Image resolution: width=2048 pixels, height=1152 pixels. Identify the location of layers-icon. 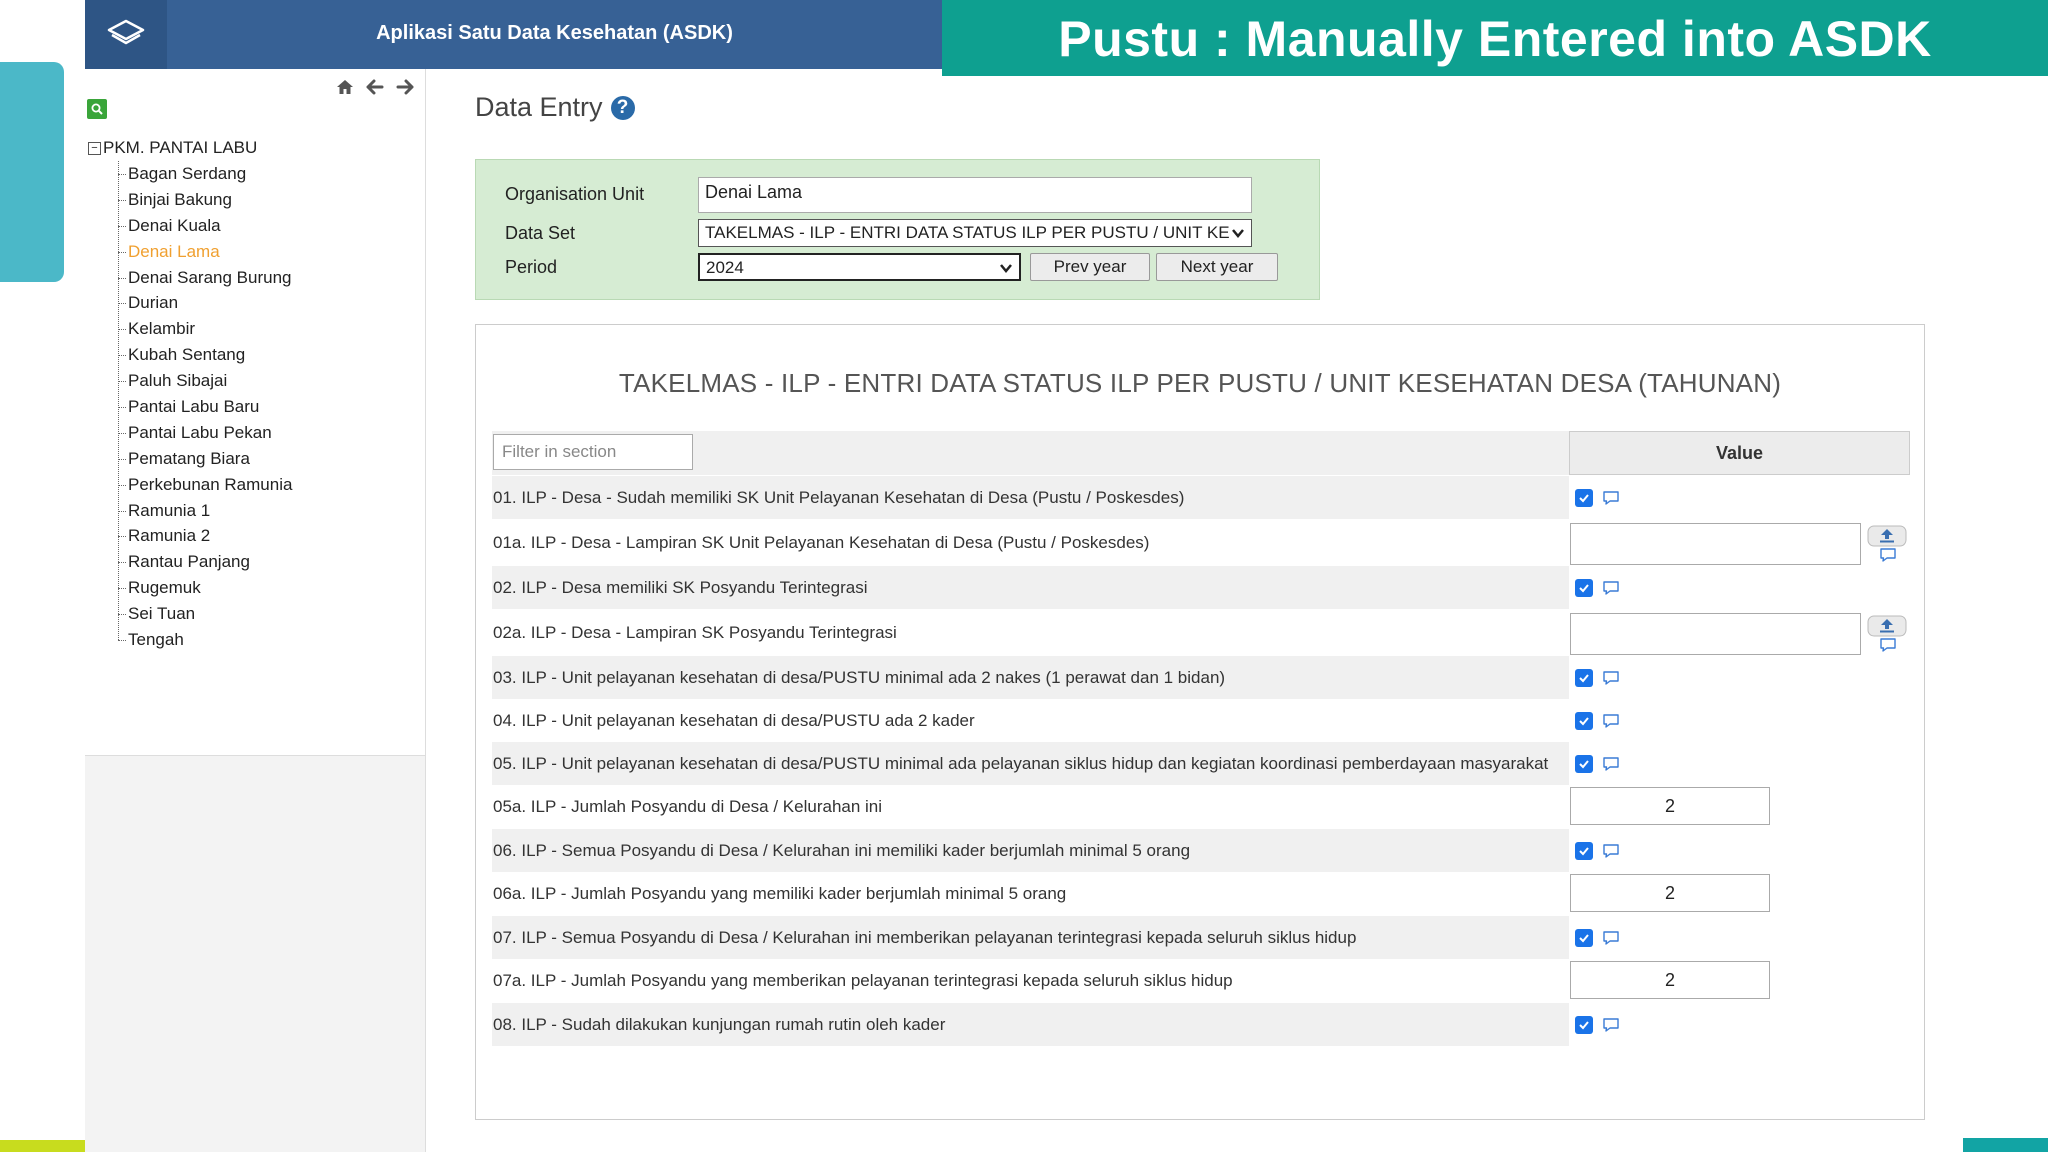
(126, 31).